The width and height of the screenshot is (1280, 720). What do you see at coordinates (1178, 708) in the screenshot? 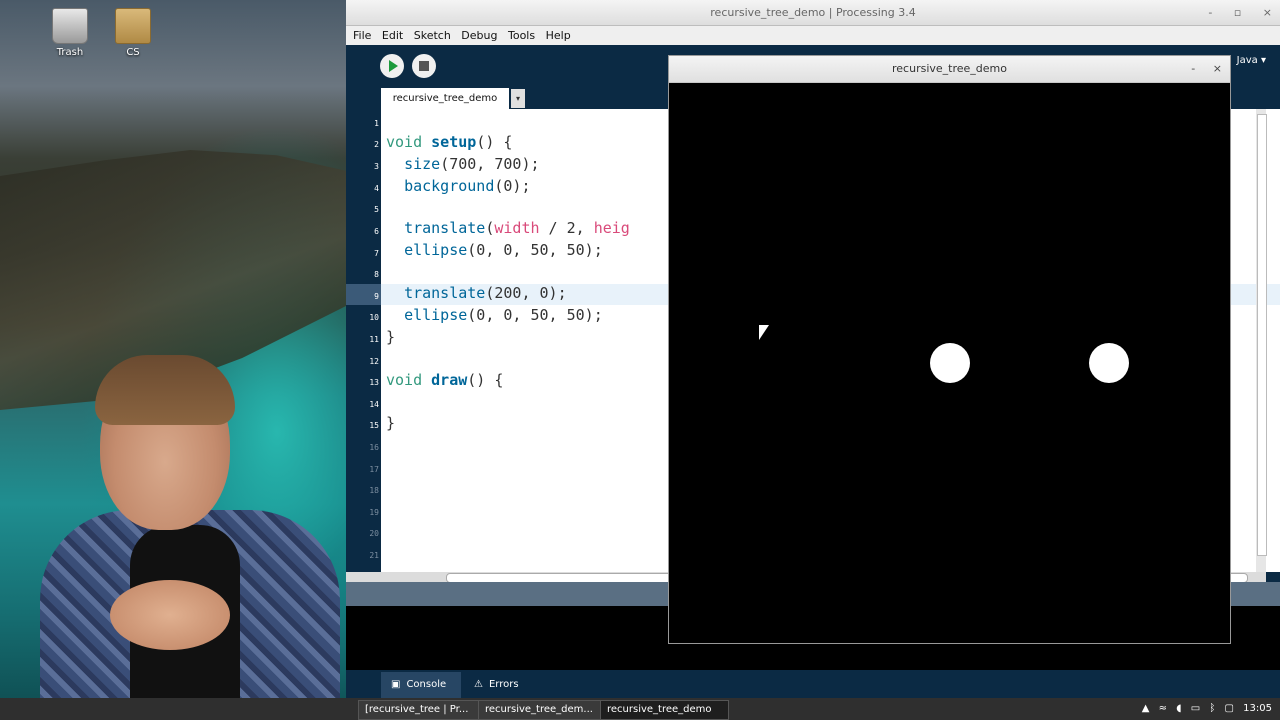
I see `volume-icon: ◖` at bounding box center [1178, 708].